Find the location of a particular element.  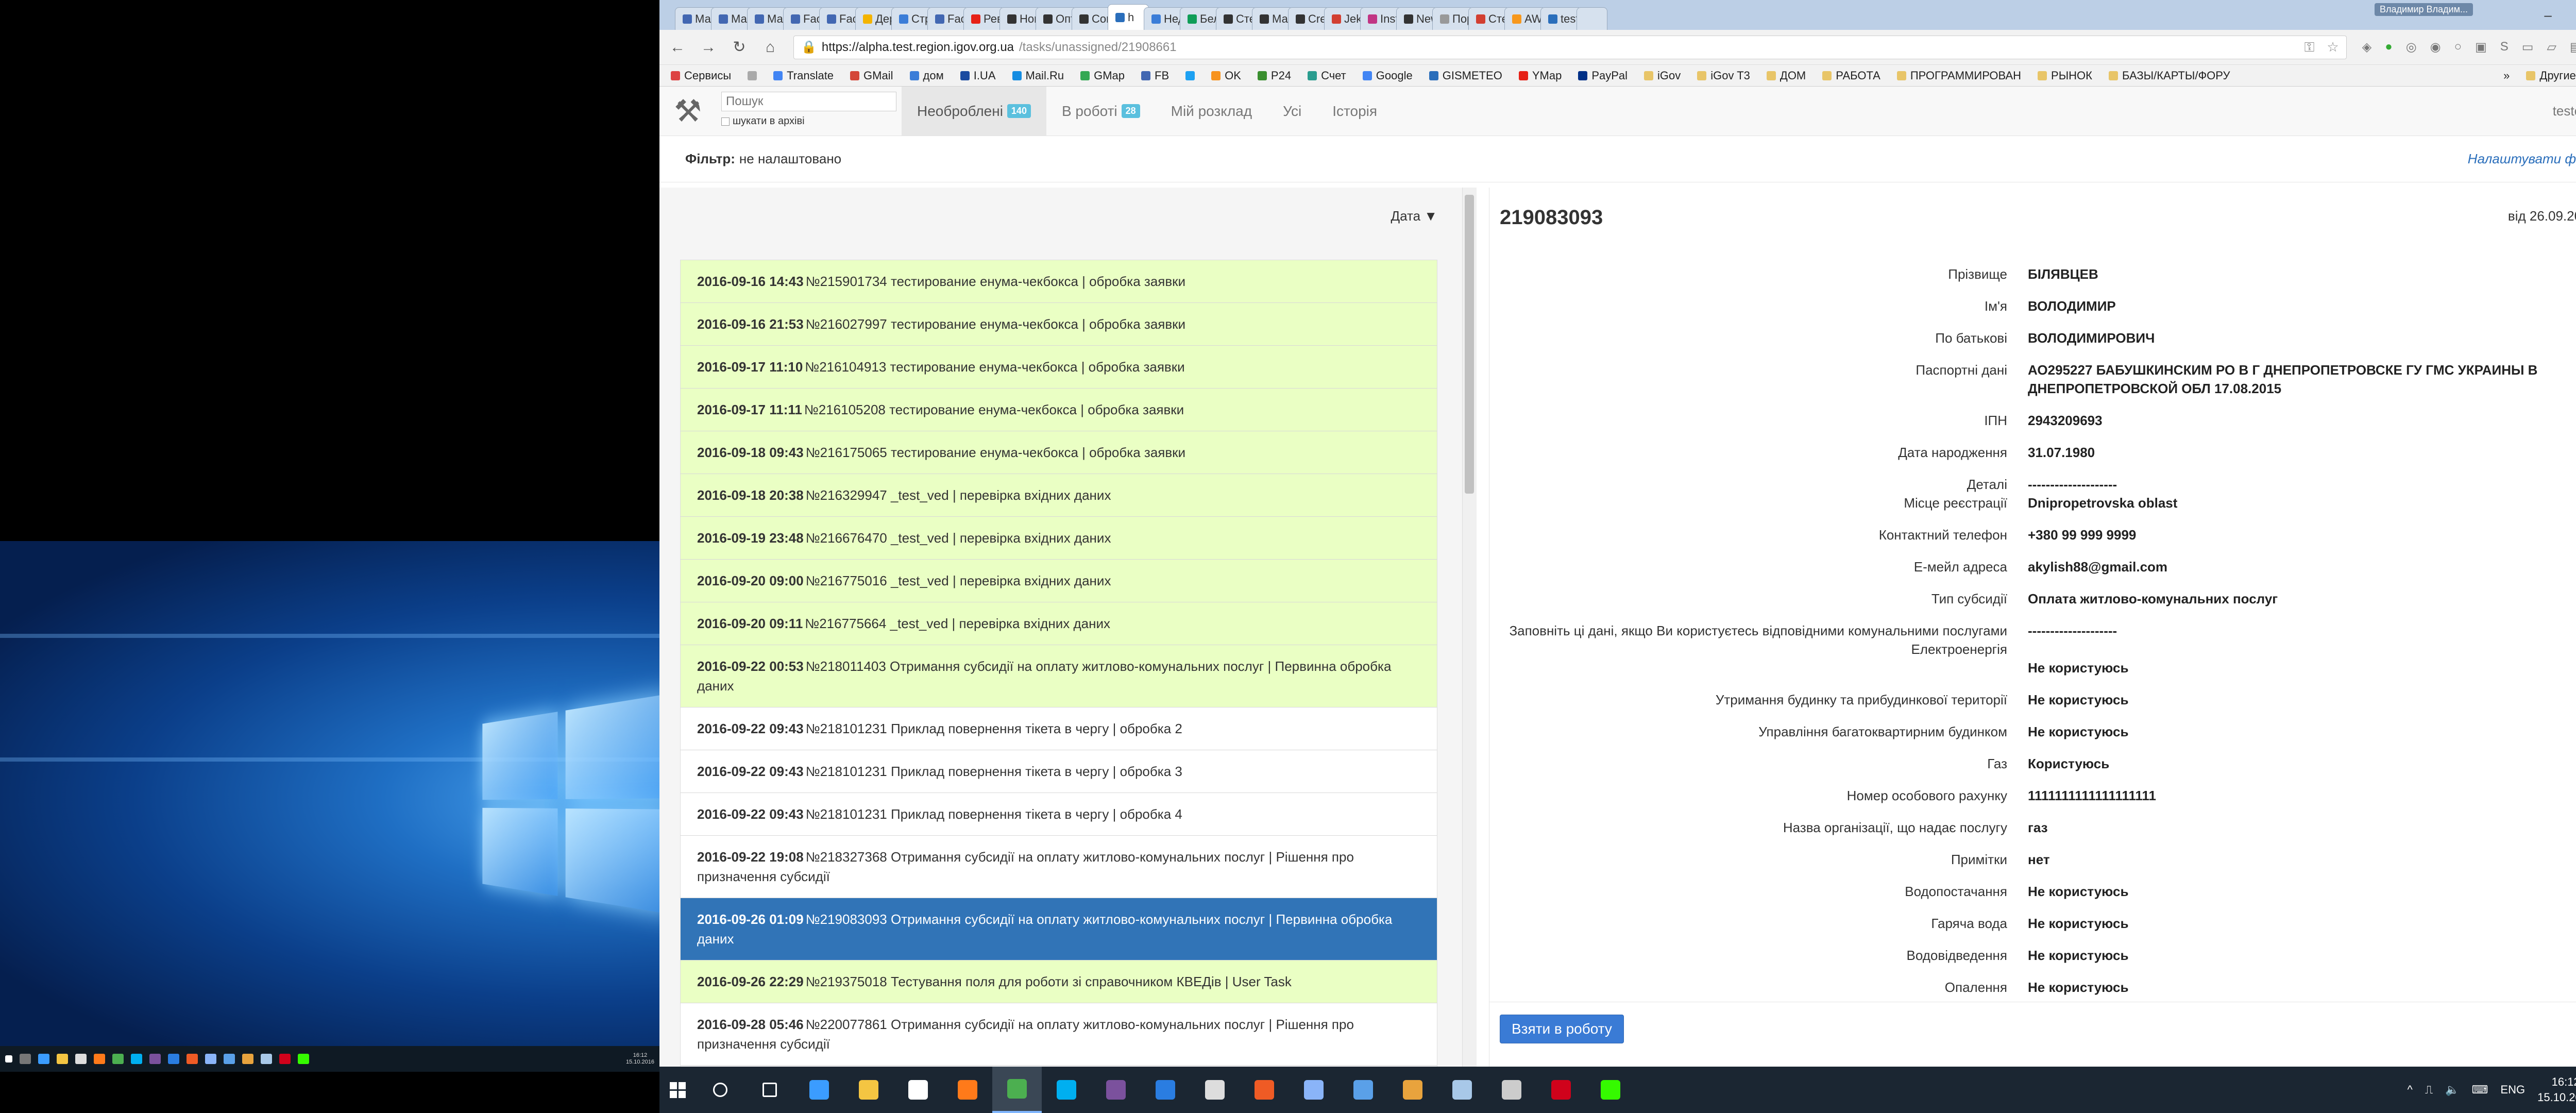

volume-icon: 🔈 is located at coordinates (2452, 1090).